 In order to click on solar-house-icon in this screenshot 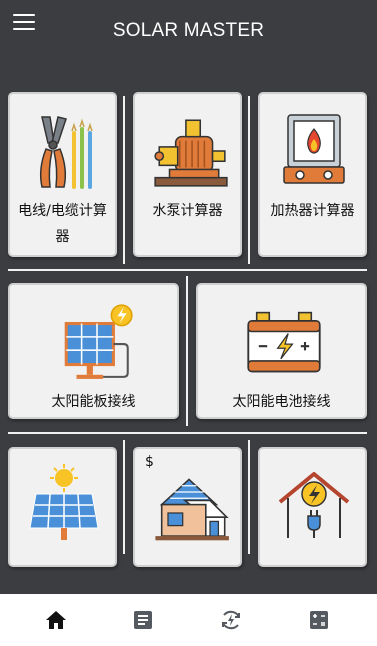, I will do `click(192, 509)`.